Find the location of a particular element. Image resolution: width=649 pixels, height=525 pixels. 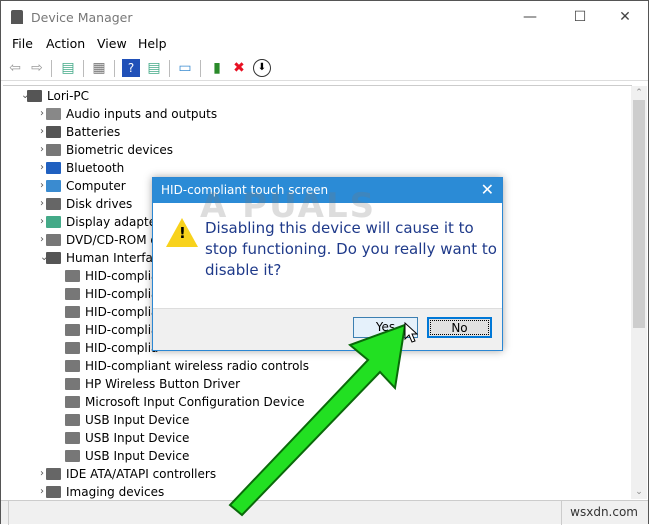

no-button: No is located at coordinates (459, 327).